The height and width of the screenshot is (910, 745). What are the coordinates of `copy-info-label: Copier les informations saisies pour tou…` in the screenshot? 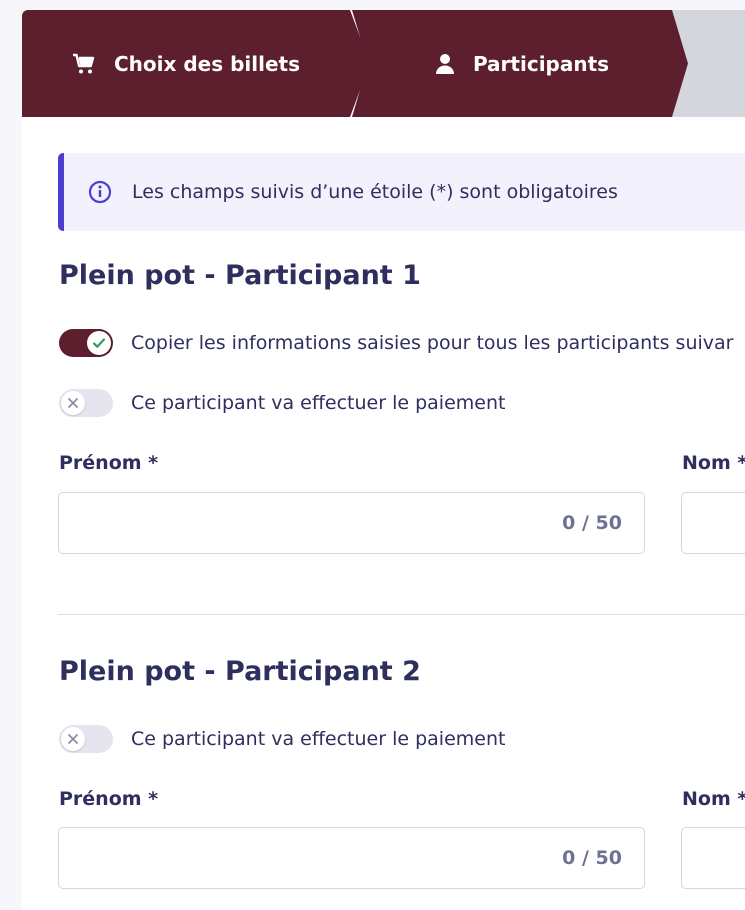 It's located at (432, 343).